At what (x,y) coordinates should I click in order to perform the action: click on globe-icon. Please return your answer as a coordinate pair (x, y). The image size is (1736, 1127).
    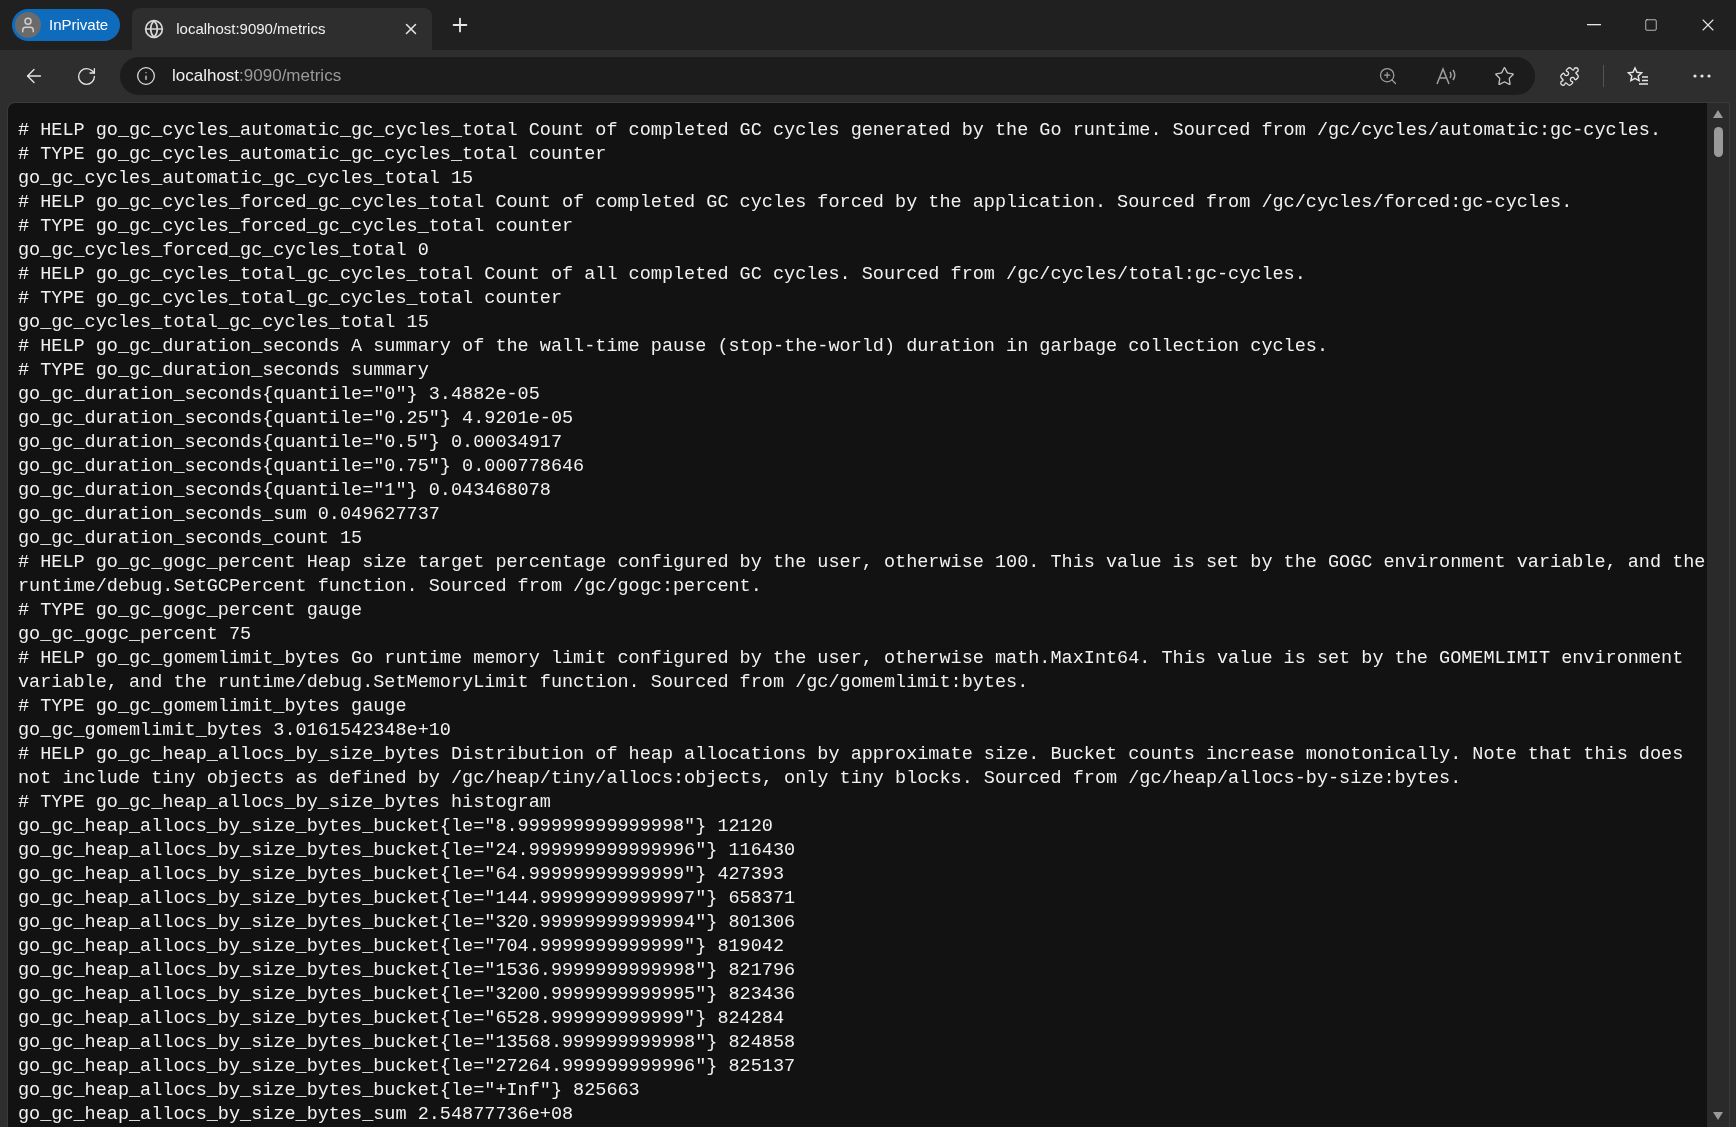
    Looking at the image, I should click on (154, 29).